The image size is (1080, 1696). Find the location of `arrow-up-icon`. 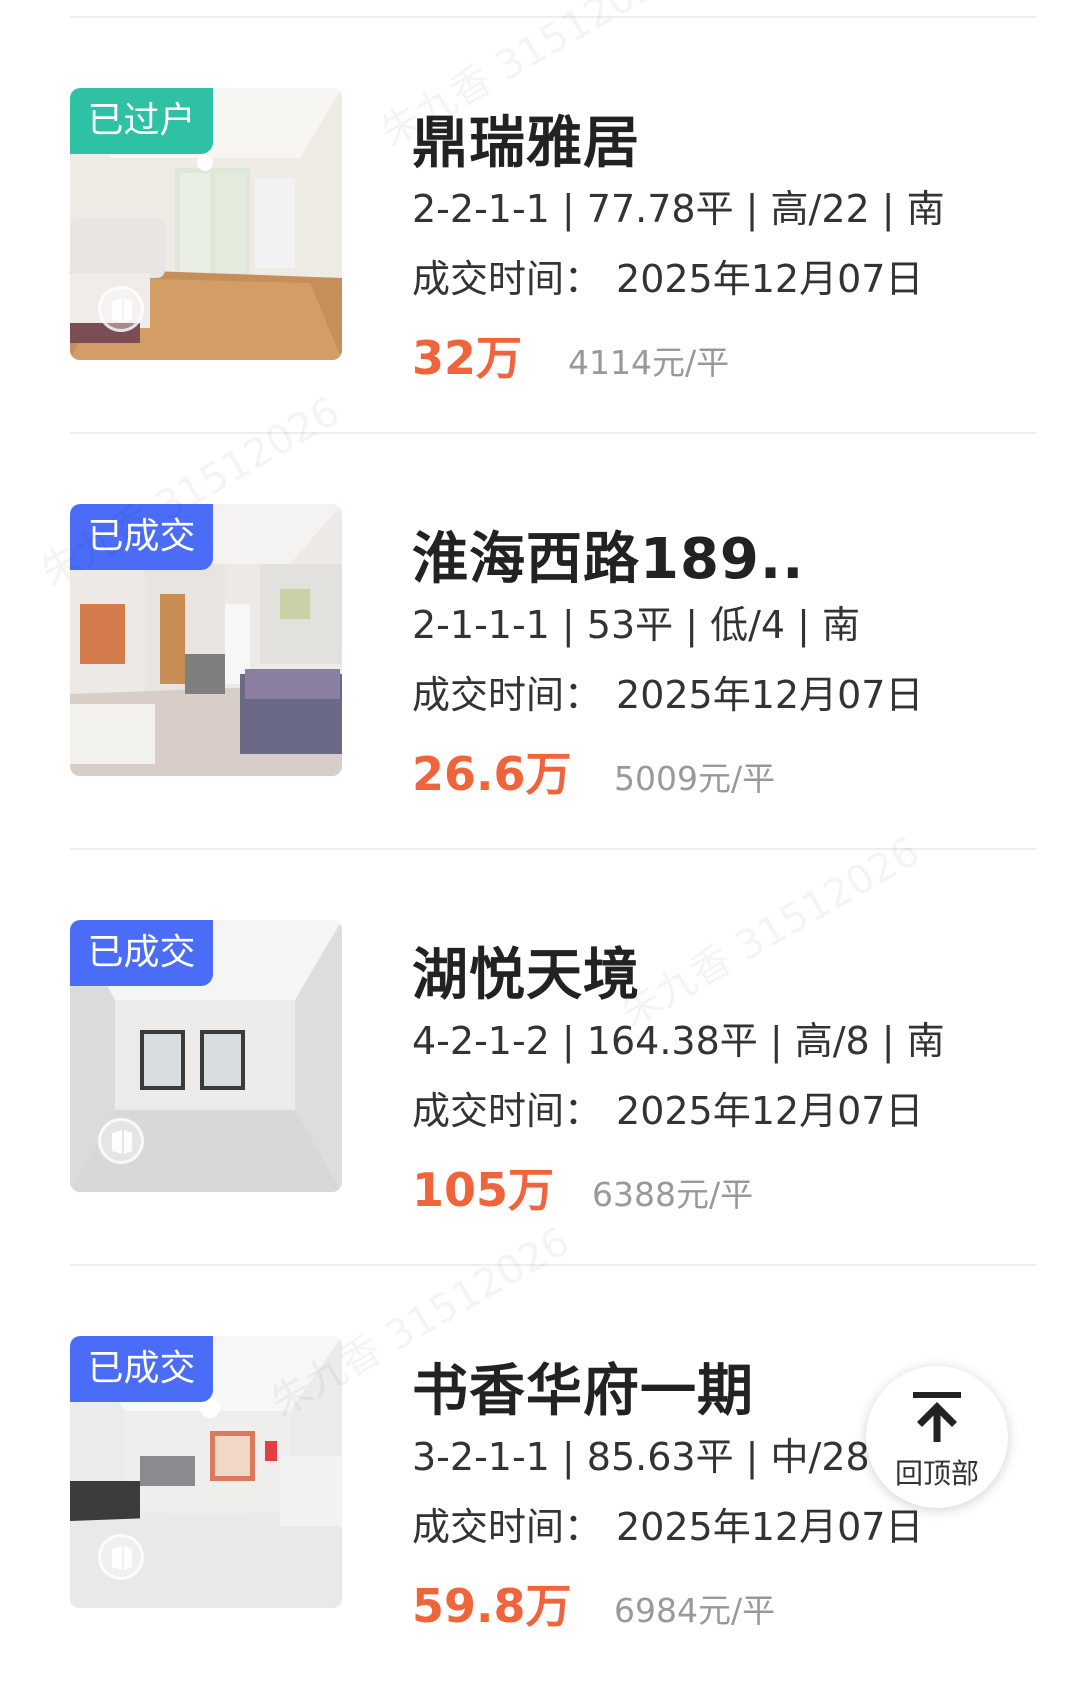

arrow-up-icon is located at coordinates (937, 1417).